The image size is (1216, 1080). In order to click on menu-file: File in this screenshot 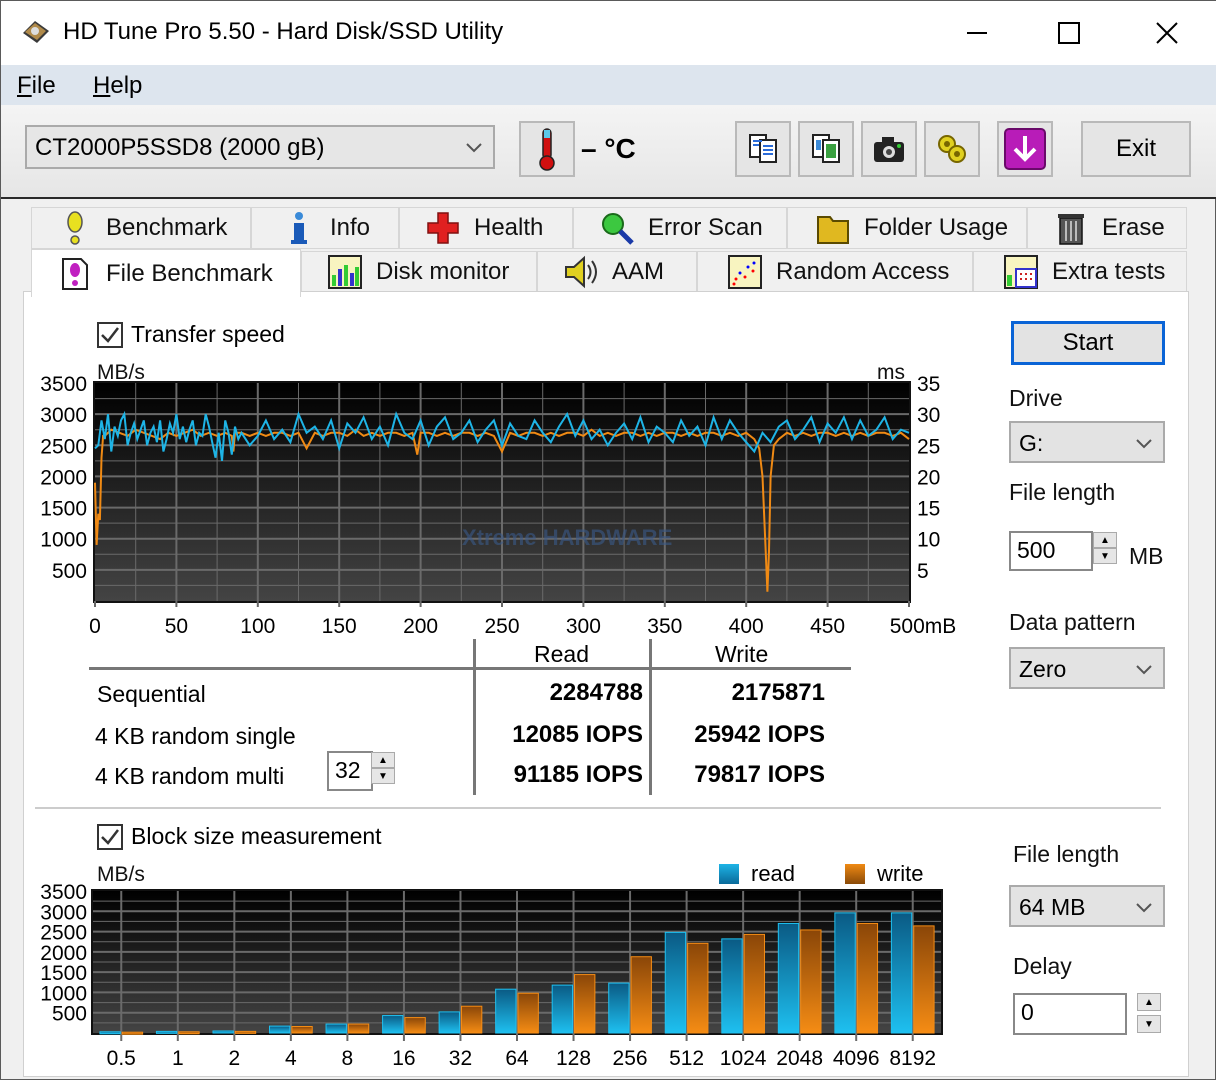, I will do `click(36, 86)`.